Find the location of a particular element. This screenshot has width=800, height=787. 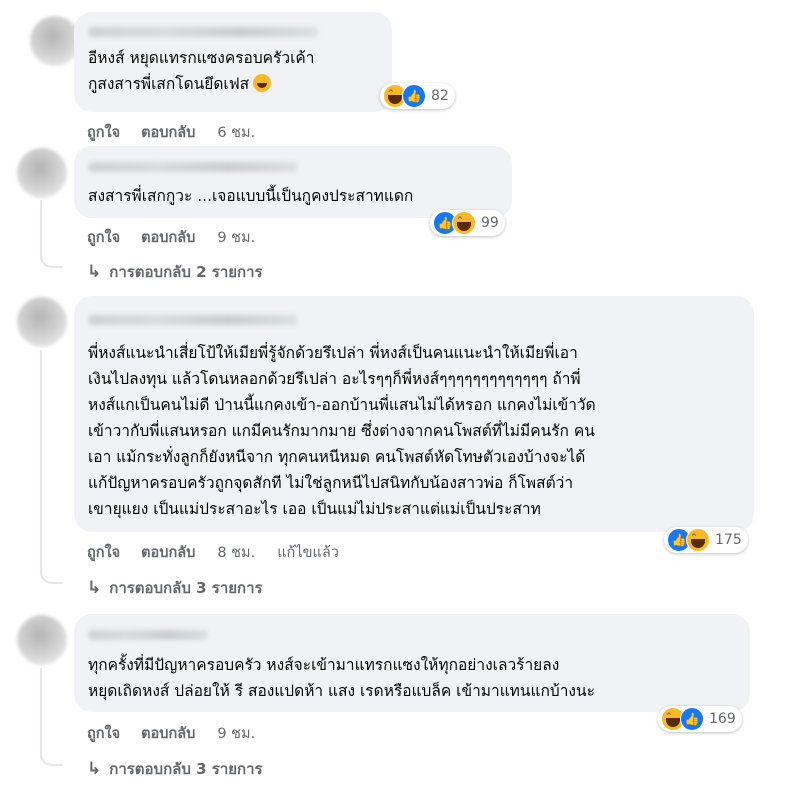

reaction-summary: ^ ^ 👍 169 is located at coordinates (700, 719).